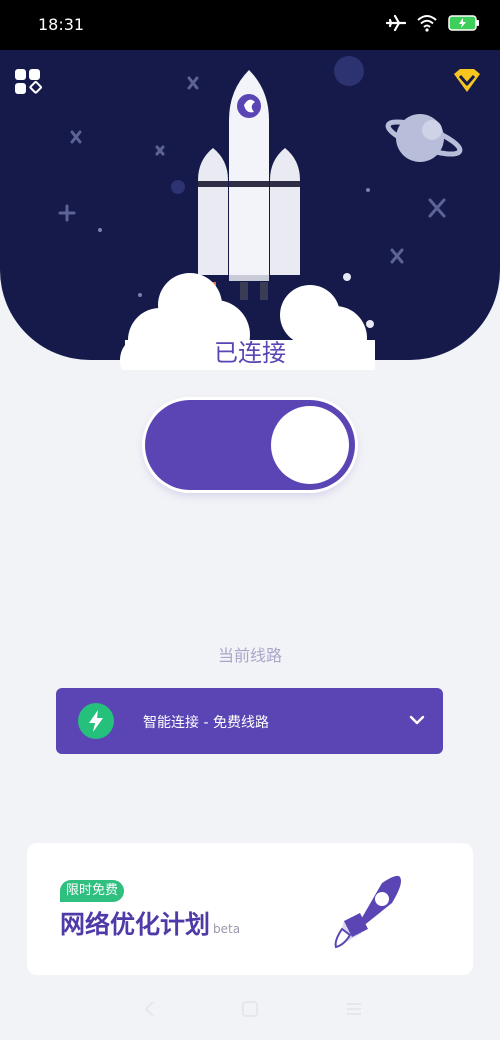  What do you see at coordinates (96, 721) in the screenshot?
I see `lightning-icon` at bounding box center [96, 721].